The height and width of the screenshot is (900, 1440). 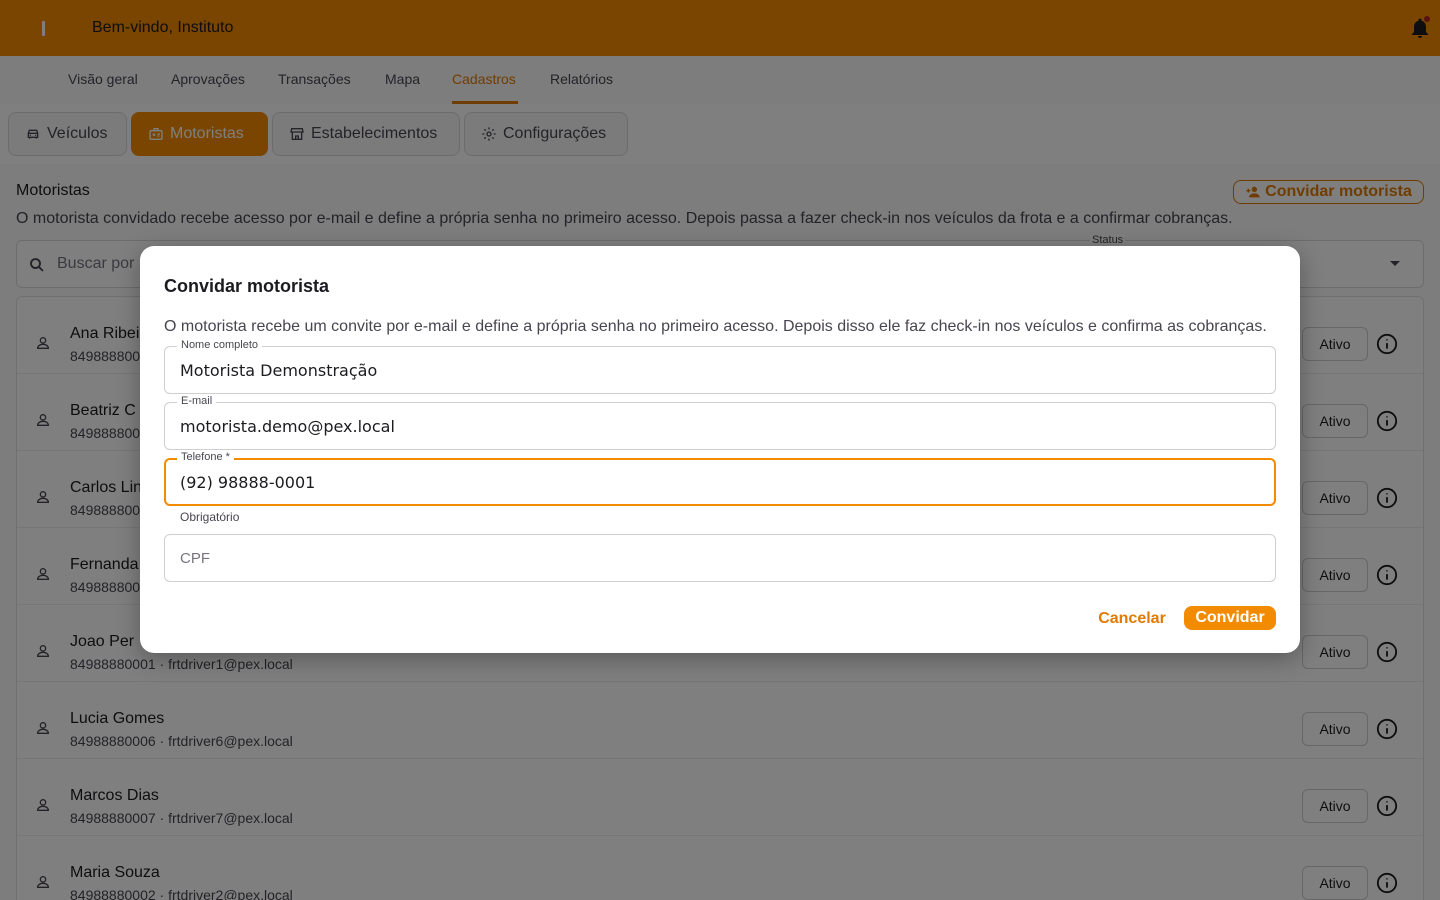 I want to click on name-field: Nome completo Motorista Demonstração, so click(x=720, y=366).